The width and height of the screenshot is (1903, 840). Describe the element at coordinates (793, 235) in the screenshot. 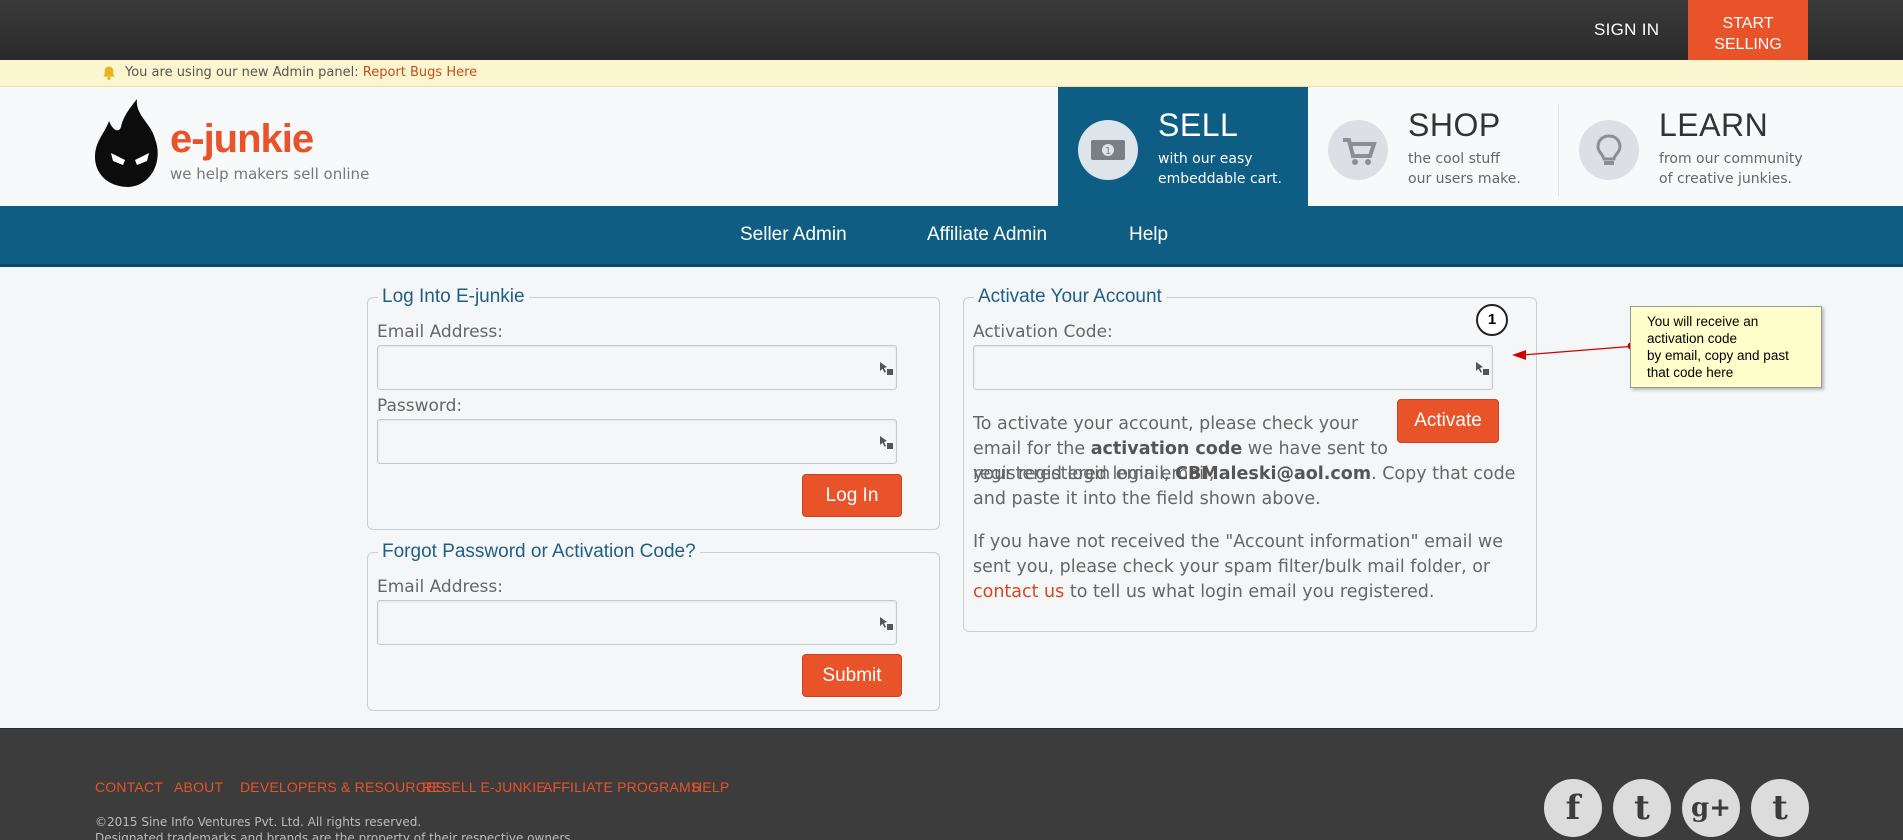

I see `nav-seller-admin: Seller Admin` at that location.